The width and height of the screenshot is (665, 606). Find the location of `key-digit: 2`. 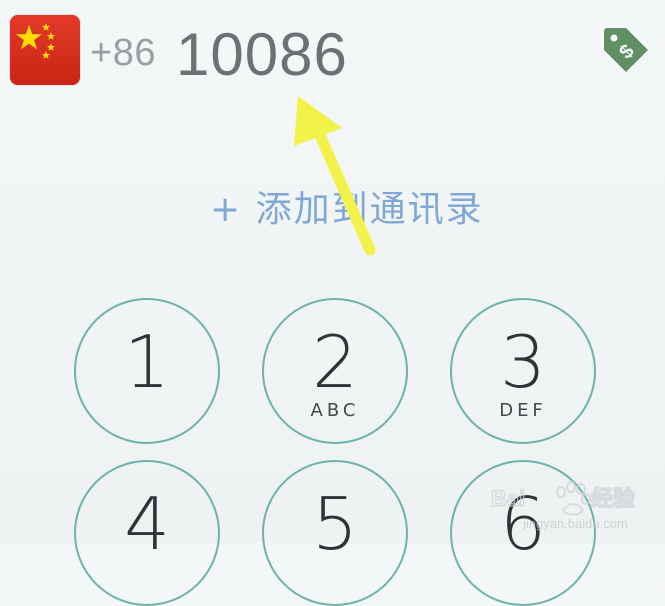

key-digit: 2 is located at coordinates (335, 362).